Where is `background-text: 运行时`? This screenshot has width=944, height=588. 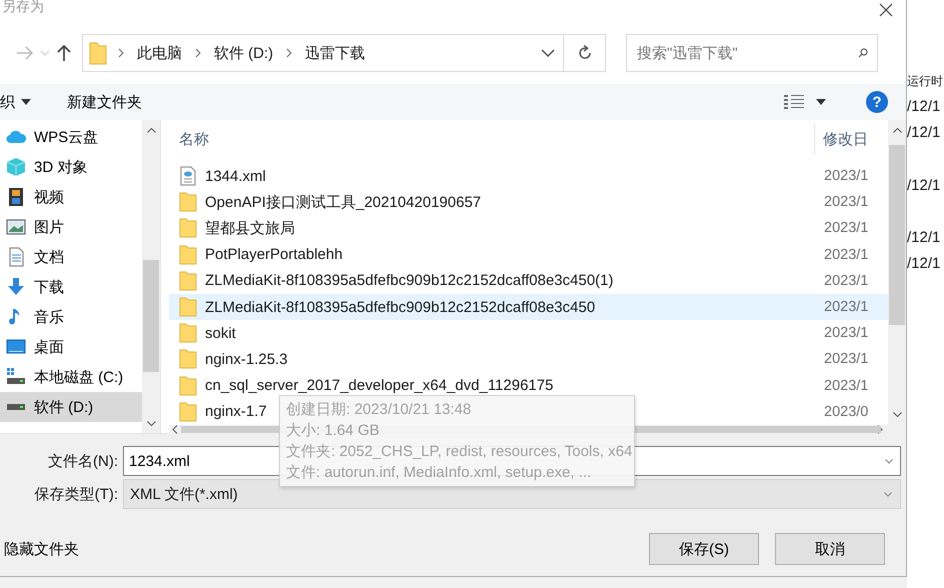 background-text: 运行时 is located at coordinates (925, 81).